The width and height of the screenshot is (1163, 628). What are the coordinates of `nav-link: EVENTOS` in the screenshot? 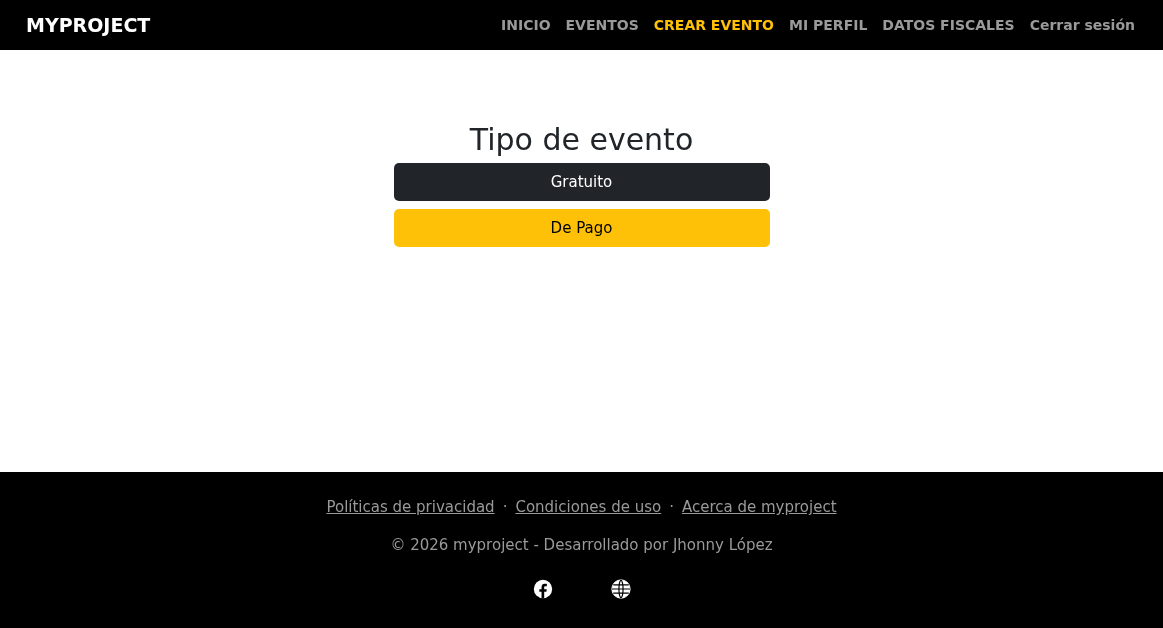 It's located at (602, 25).